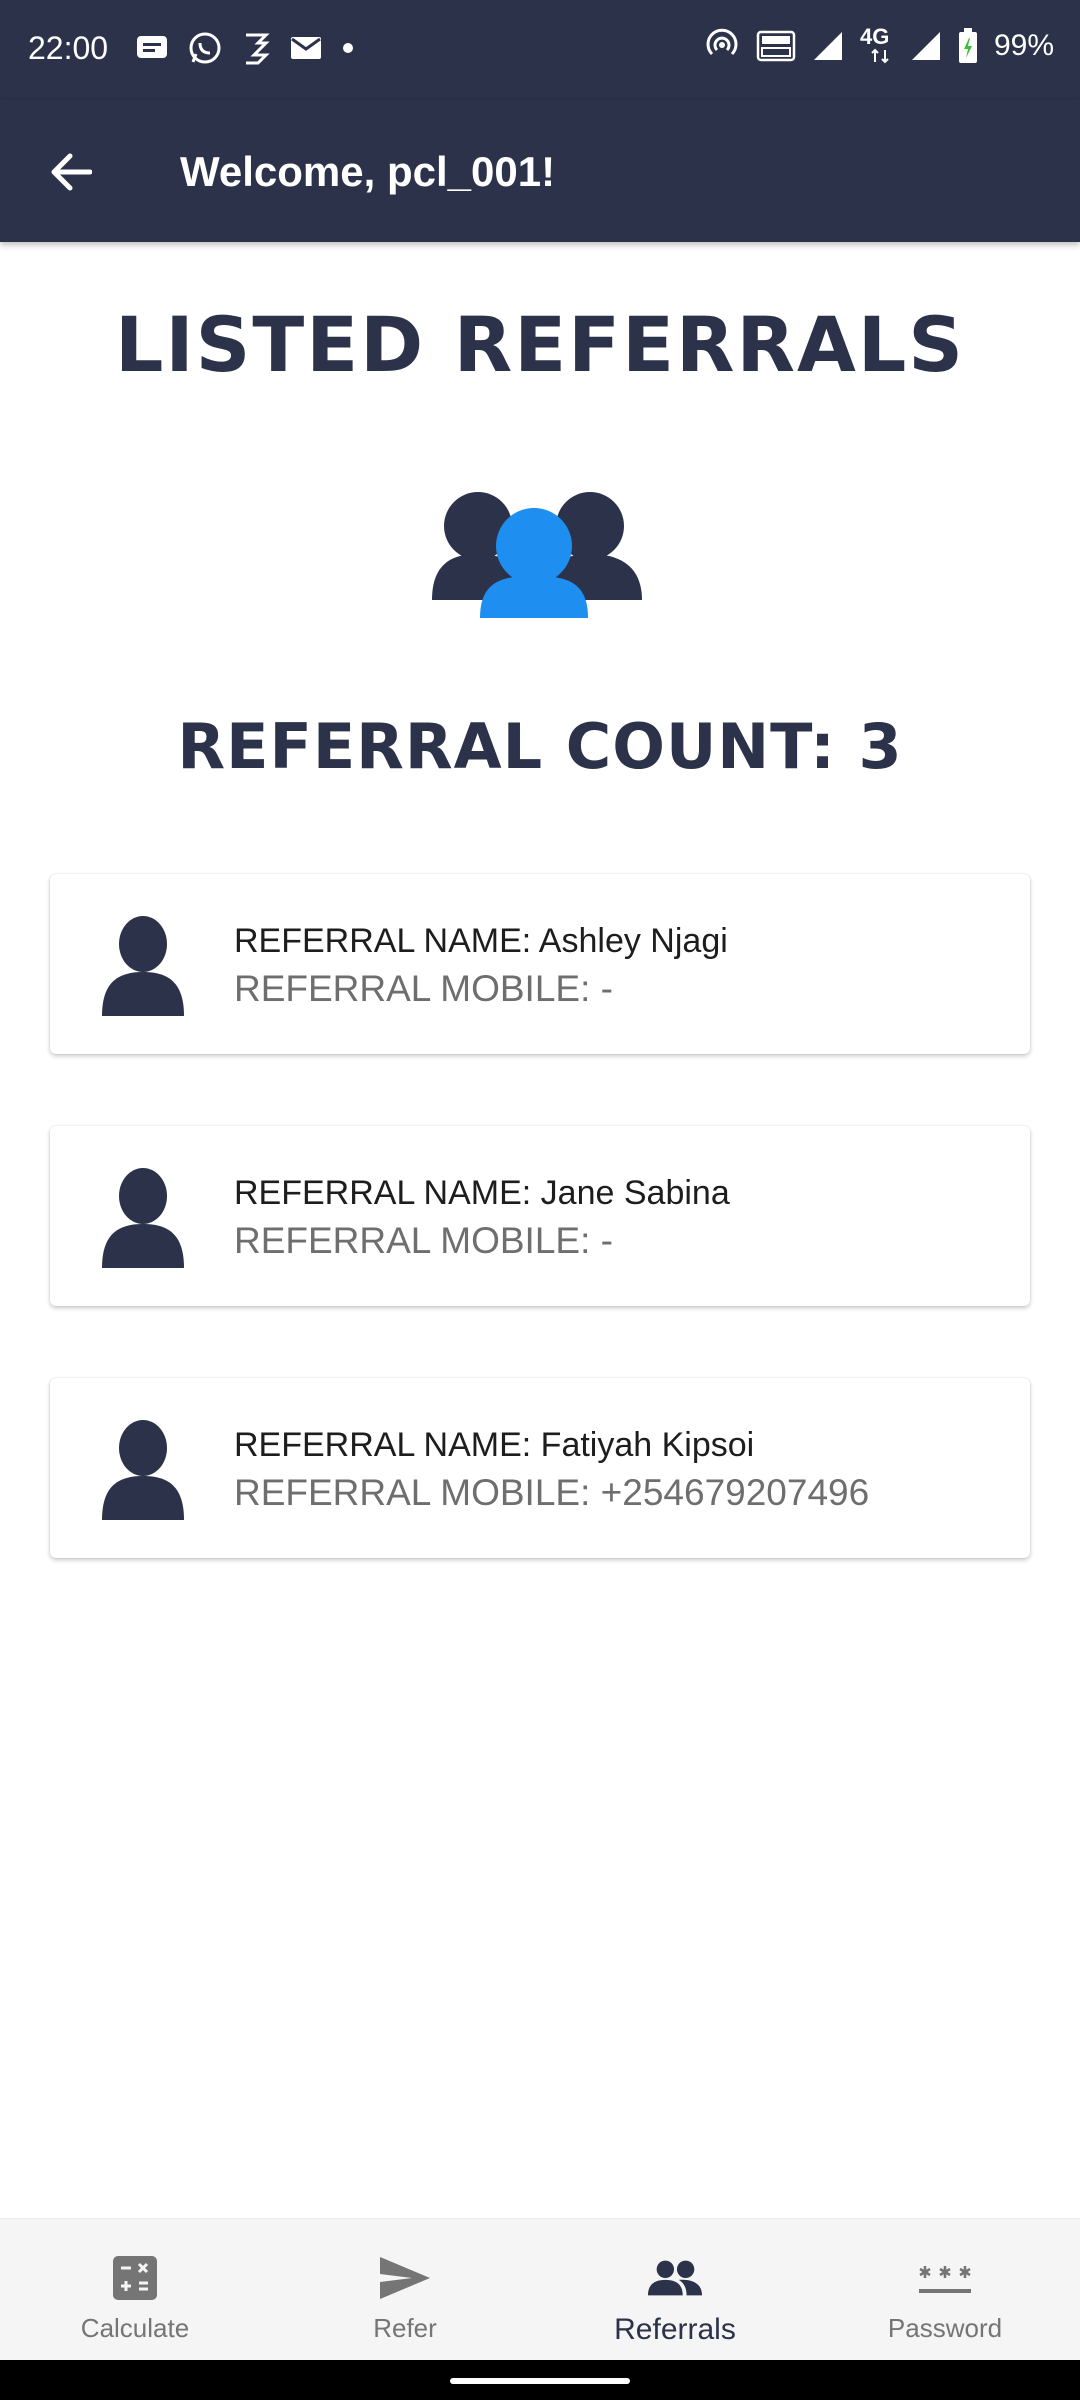 The width and height of the screenshot is (1080, 2400). What do you see at coordinates (482, 1193) in the screenshot?
I see `referral-name: REFERRAL NAME: Jane Sabina` at bounding box center [482, 1193].